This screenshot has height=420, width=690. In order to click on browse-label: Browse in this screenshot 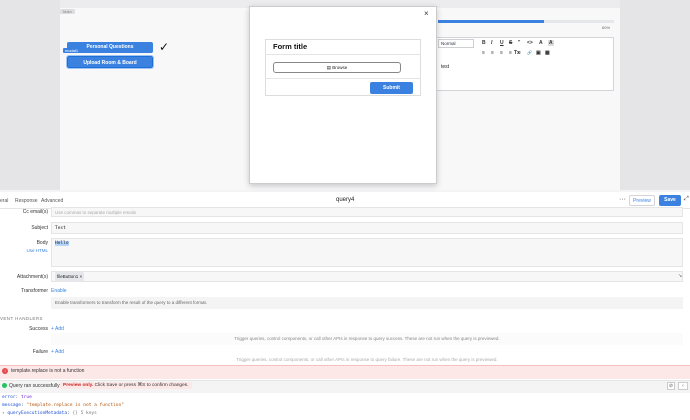, I will do `click(340, 67)`.